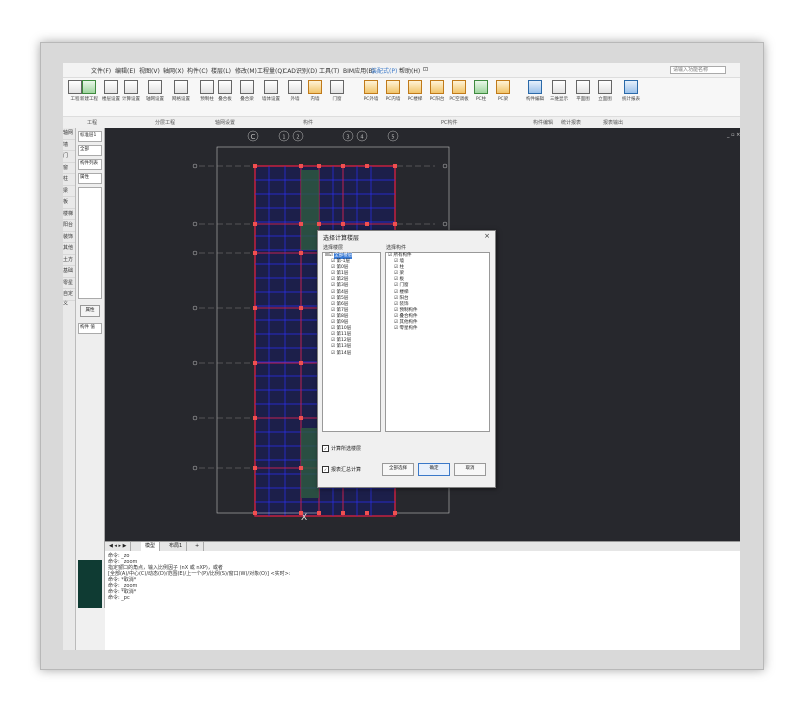 This screenshot has width=802, height=708. I want to click on category-item: 装饰, so click(69, 237).